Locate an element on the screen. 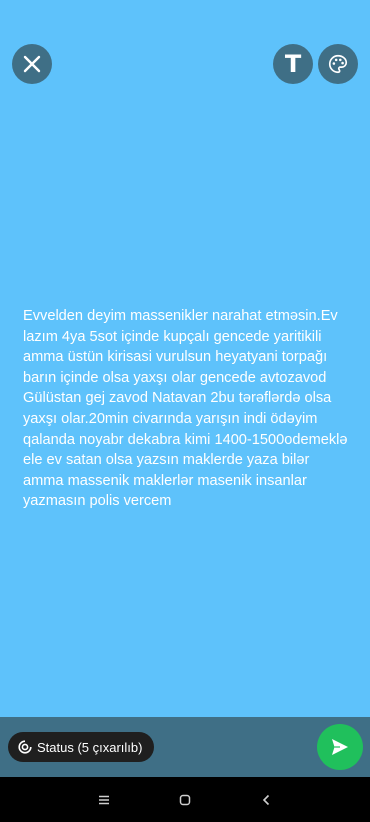  home-icon is located at coordinates (185, 800).